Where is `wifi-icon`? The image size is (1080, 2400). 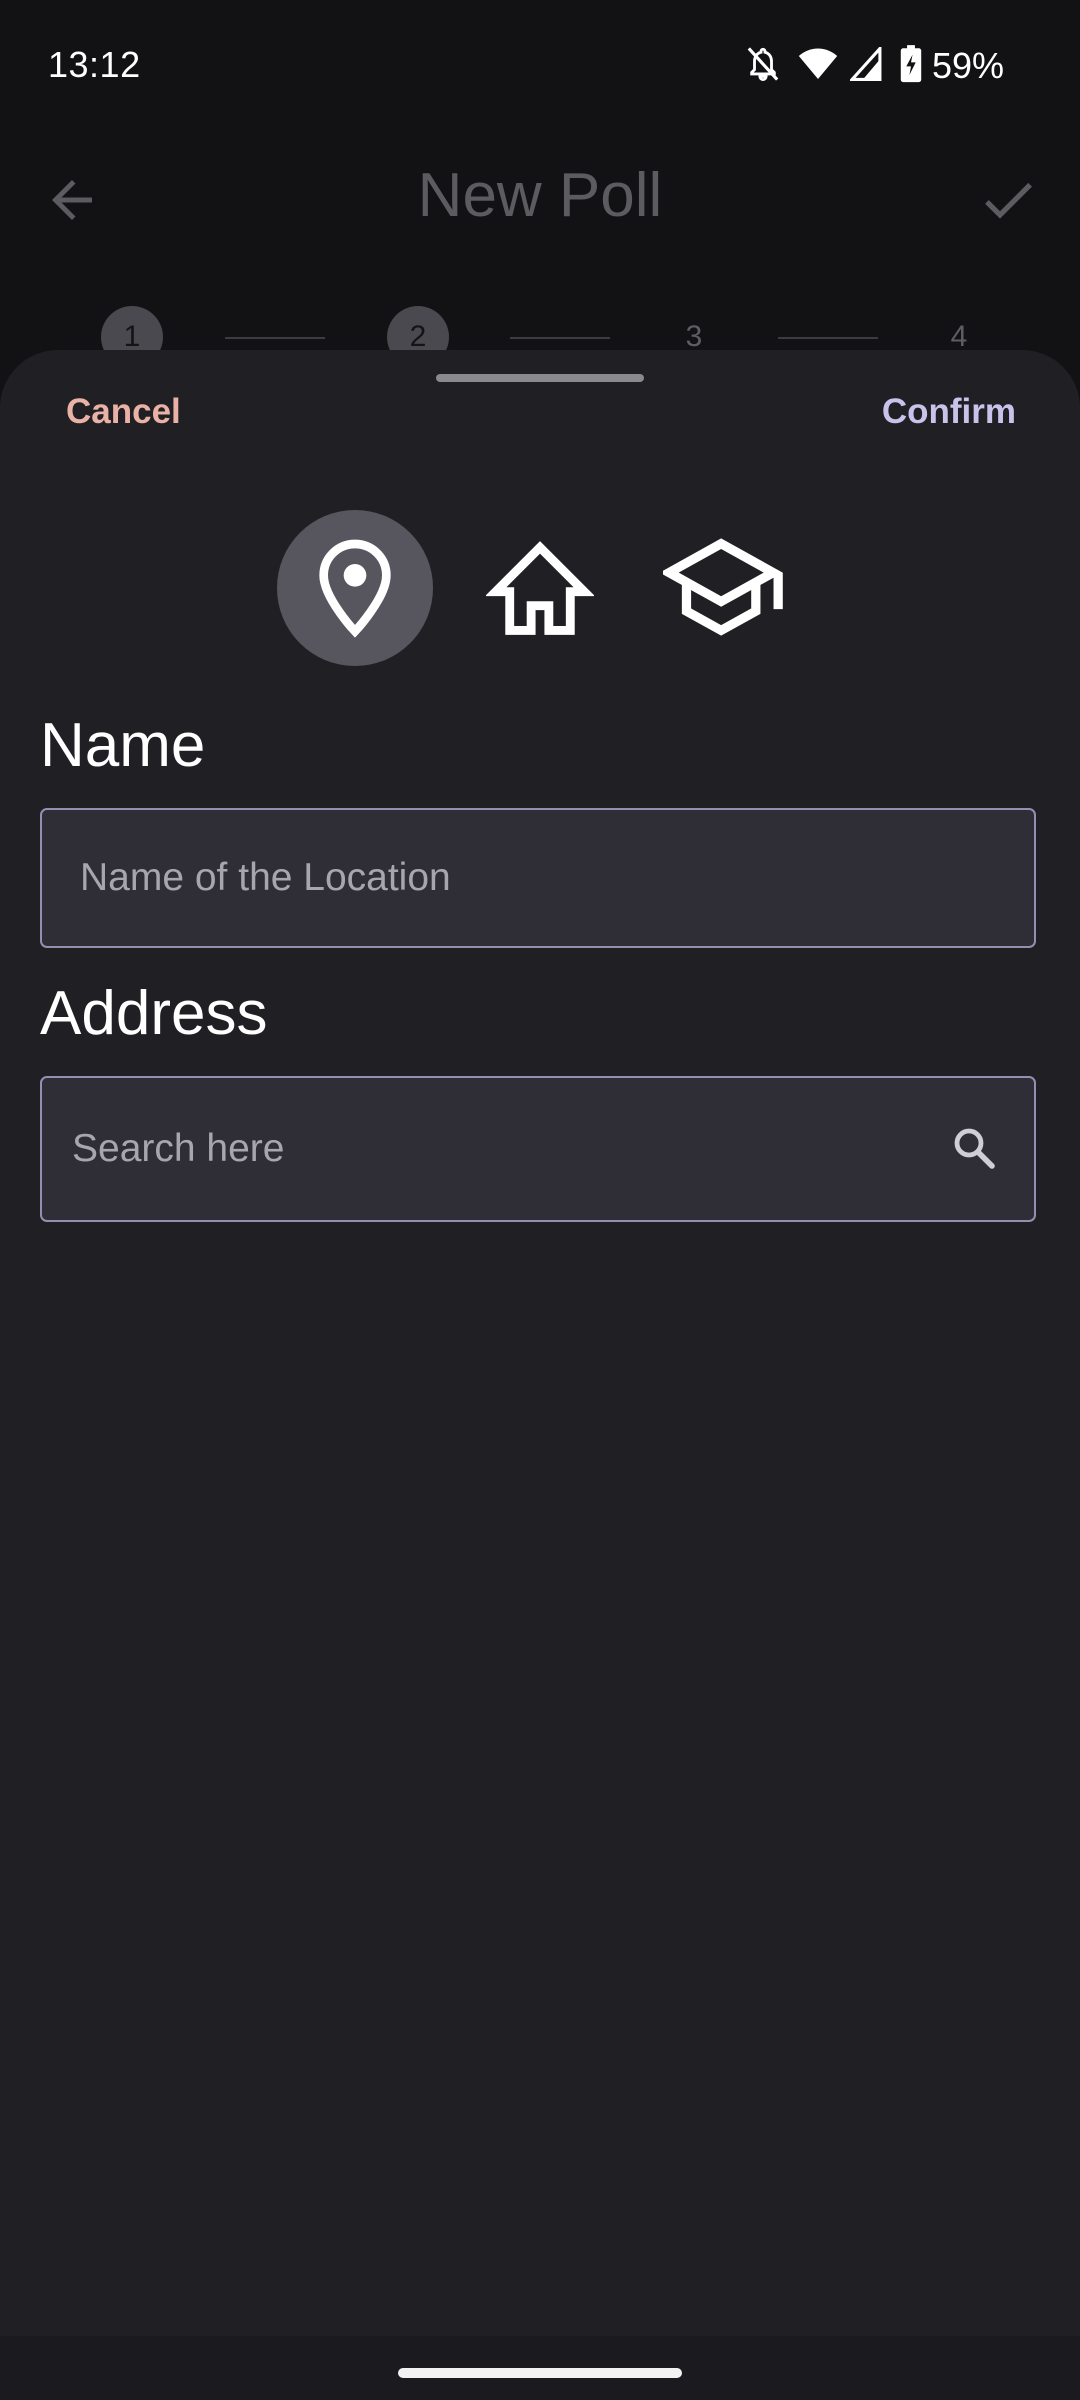
wifi-icon is located at coordinates (818, 66).